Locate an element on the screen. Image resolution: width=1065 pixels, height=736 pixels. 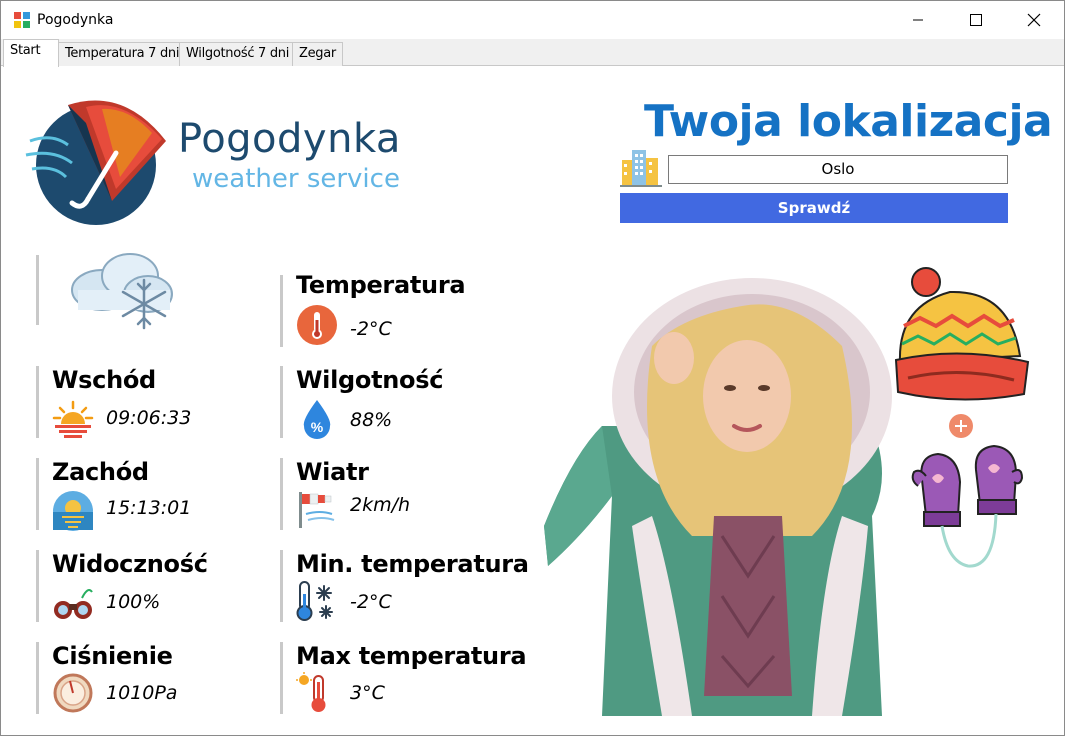
binoculars-icon is located at coordinates (73, 604).